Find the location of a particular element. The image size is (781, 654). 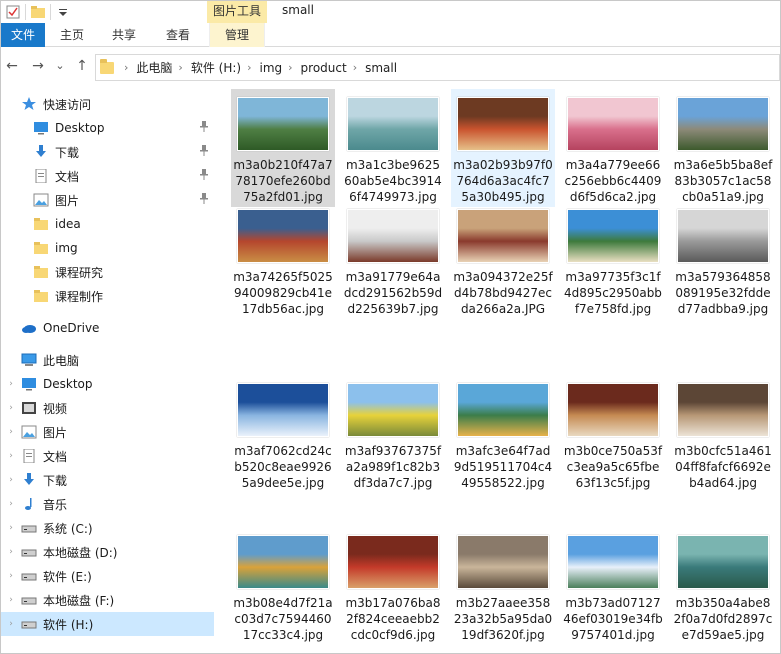

file-item: m3a97735f3c1f4d895c2950abbf7e758fd.jpg is located at coordinates (613, 260).